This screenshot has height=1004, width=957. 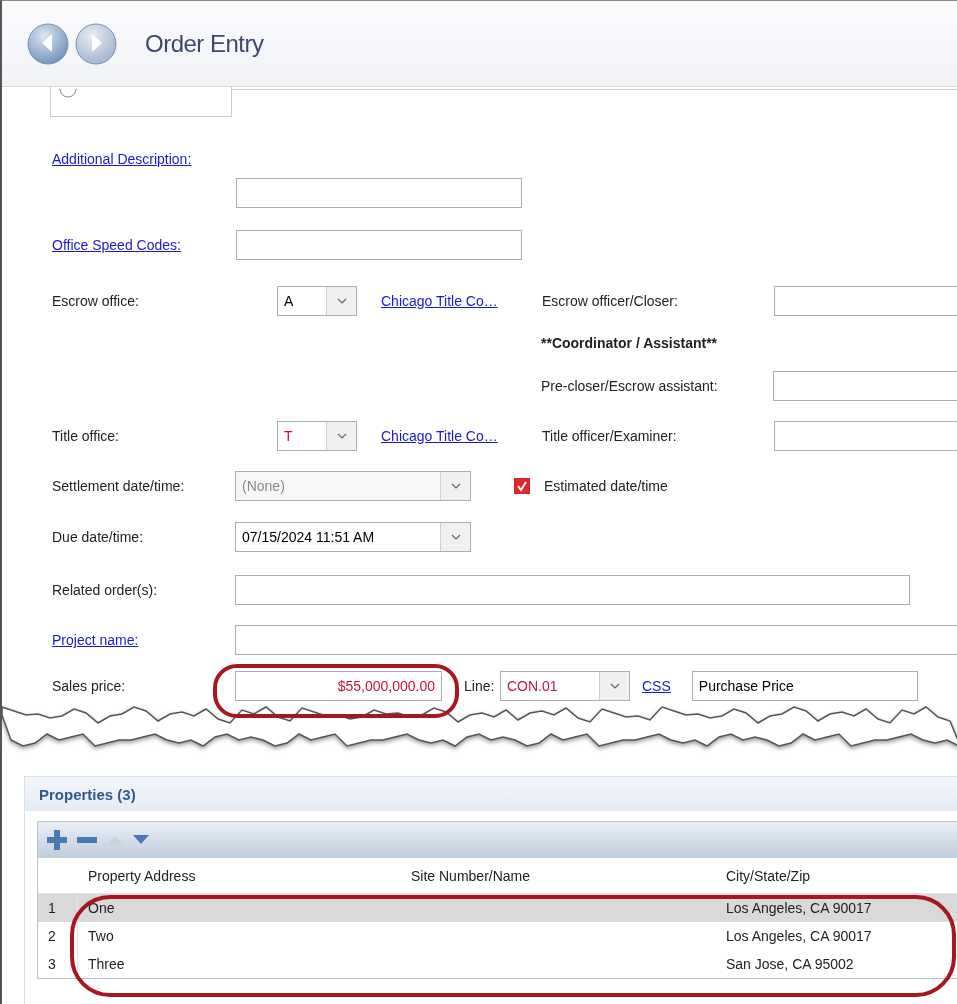 What do you see at coordinates (804, 686) in the screenshot?
I see `input-field: Purchase Price` at bounding box center [804, 686].